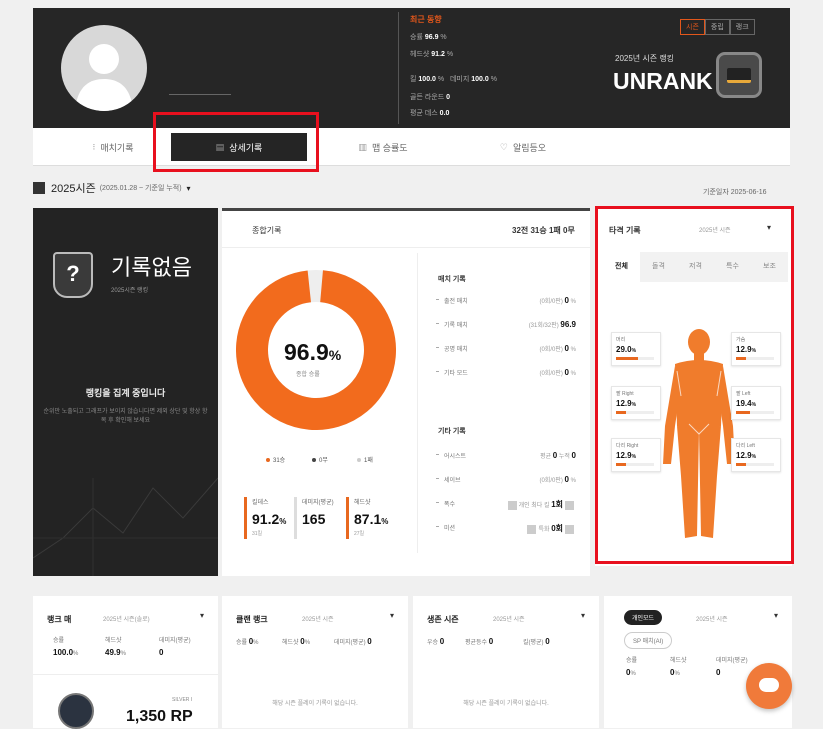  What do you see at coordinates (140, 188) in the screenshot?
I see `season-range: (2025.01.28 ~ 기준일 누적)` at bounding box center [140, 188].